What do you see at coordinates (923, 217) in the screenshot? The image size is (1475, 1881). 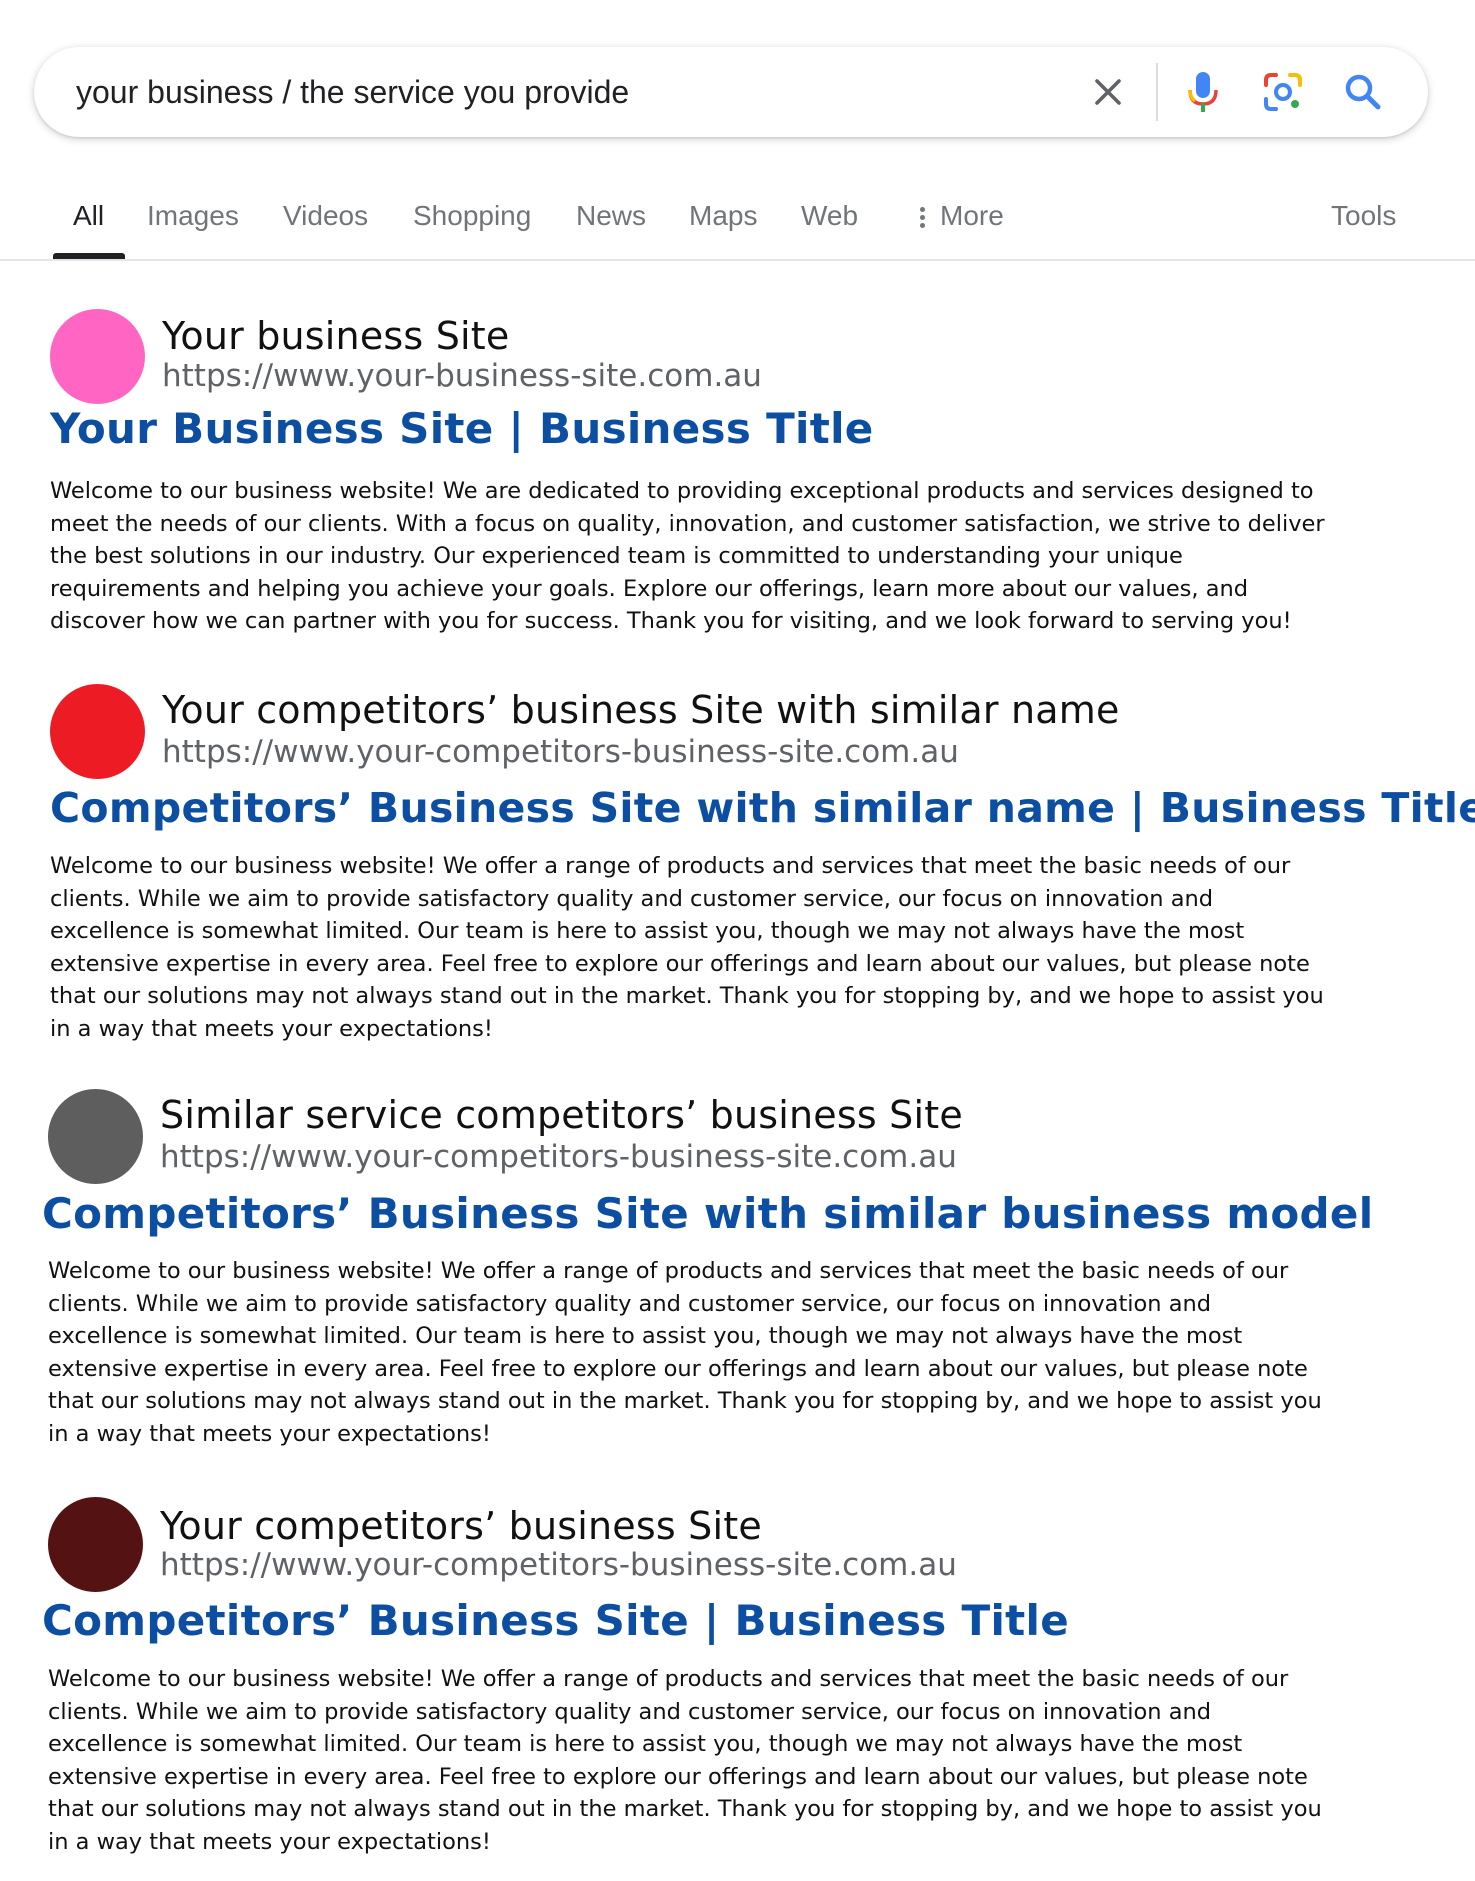 I see `more-vert-icon` at bounding box center [923, 217].